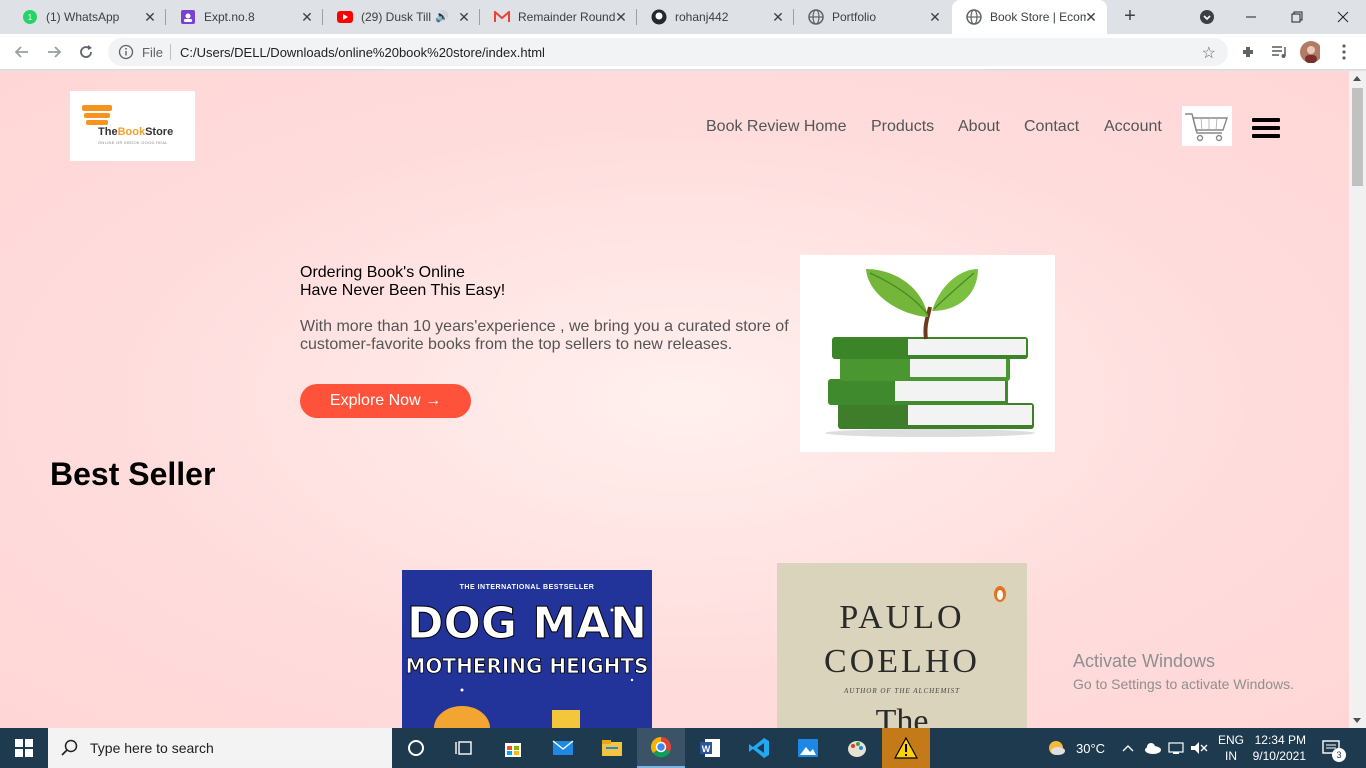 This screenshot has height=768, width=1366. What do you see at coordinates (1130, 17) in the screenshot?
I see `new-tab-button: +` at bounding box center [1130, 17].